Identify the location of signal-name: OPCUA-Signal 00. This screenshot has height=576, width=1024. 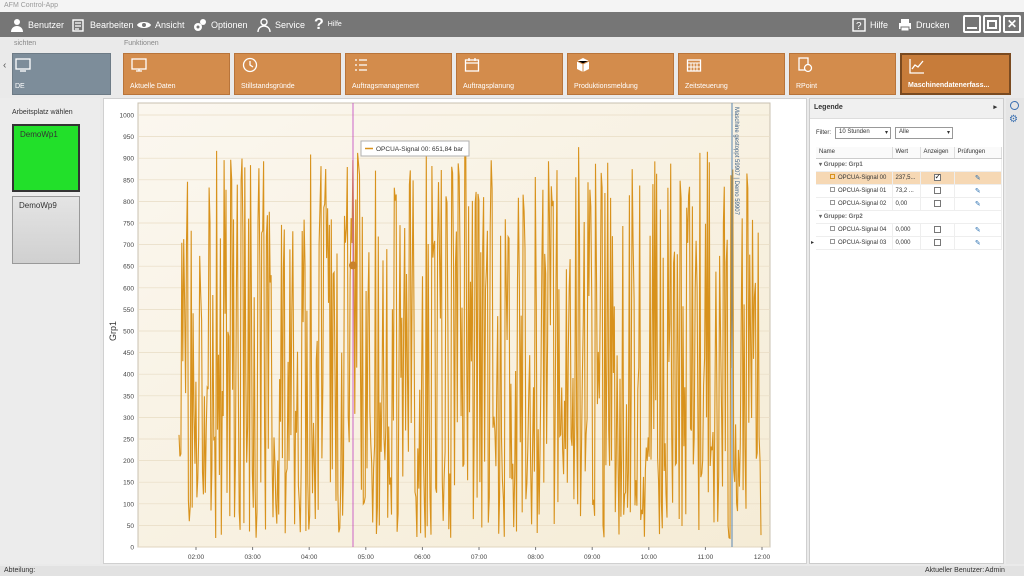
(862, 178).